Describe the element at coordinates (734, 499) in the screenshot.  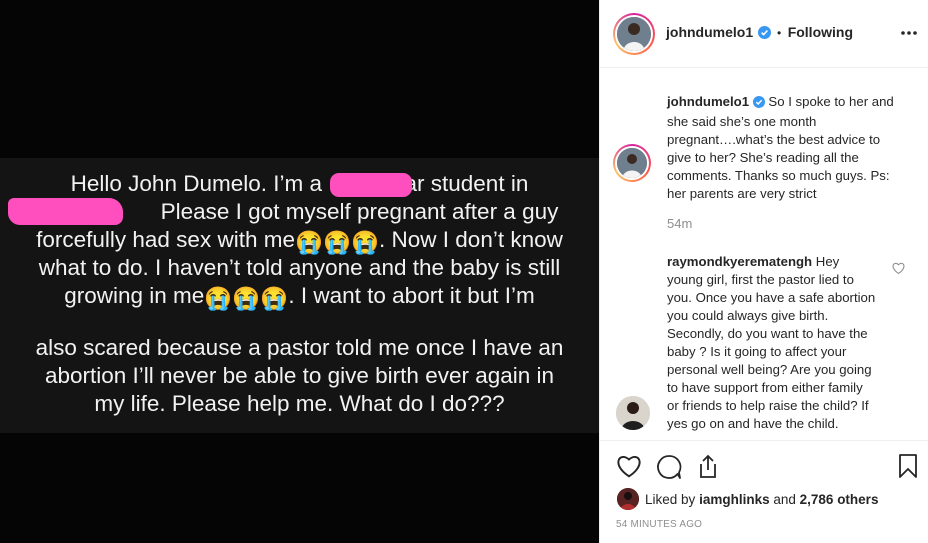
I see `liker-username: iamghlinks` at that location.